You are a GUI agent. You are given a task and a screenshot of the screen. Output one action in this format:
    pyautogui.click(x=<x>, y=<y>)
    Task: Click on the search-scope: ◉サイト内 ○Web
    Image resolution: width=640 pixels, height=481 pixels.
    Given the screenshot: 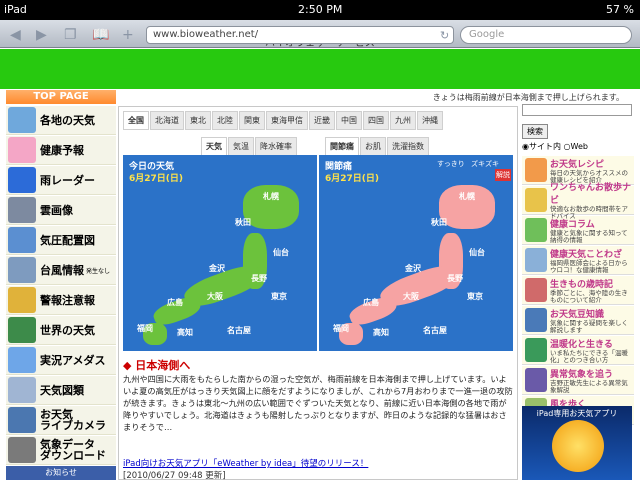 What is the action you would take?
    pyautogui.click(x=578, y=146)
    